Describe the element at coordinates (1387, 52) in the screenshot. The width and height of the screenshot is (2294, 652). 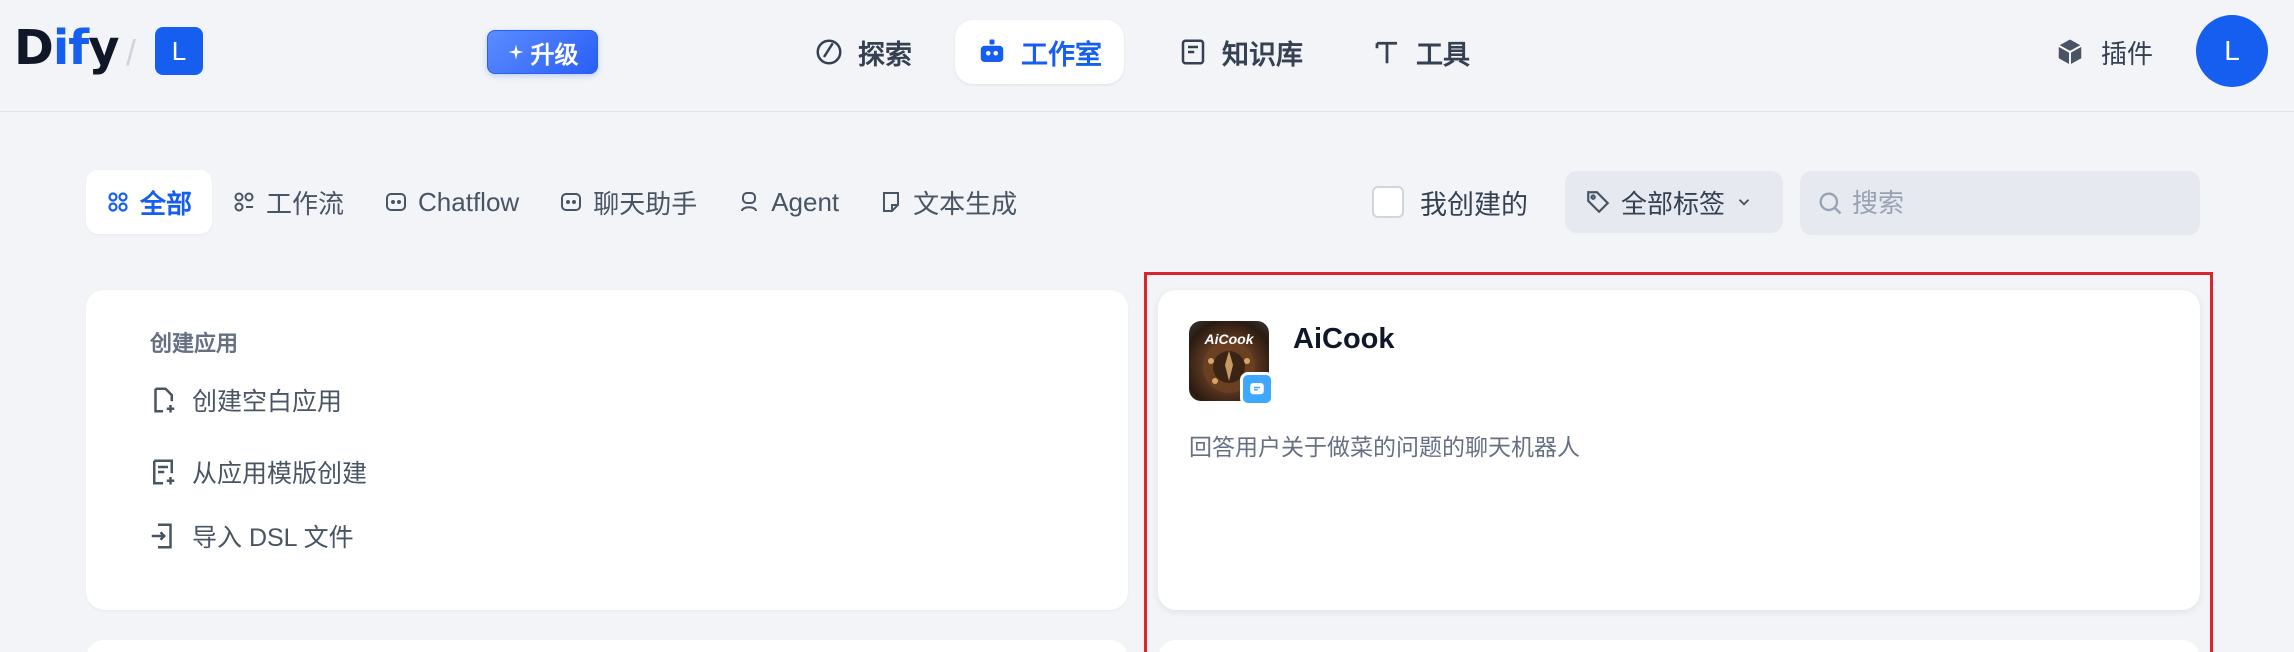
I see `hammer-icon` at that location.